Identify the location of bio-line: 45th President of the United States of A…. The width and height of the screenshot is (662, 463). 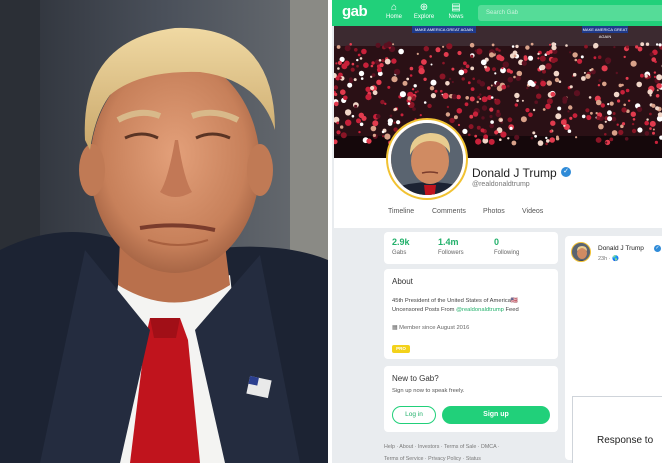
(451, 301).